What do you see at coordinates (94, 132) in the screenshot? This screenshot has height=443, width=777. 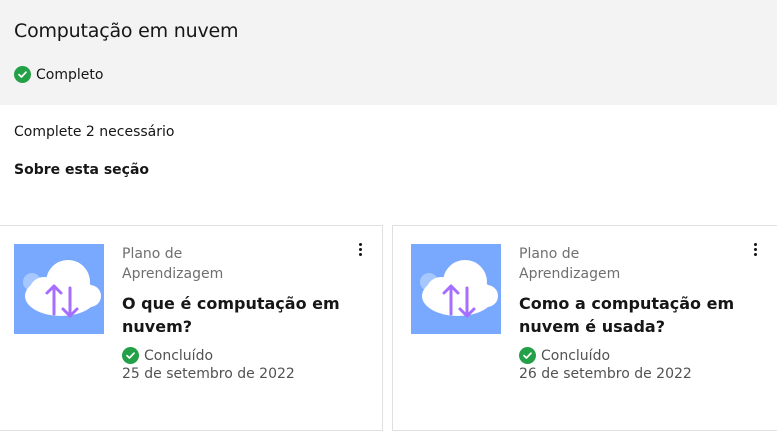 I see `requirement-text: Complete 2 necessário` at bounding box center [94, 132].